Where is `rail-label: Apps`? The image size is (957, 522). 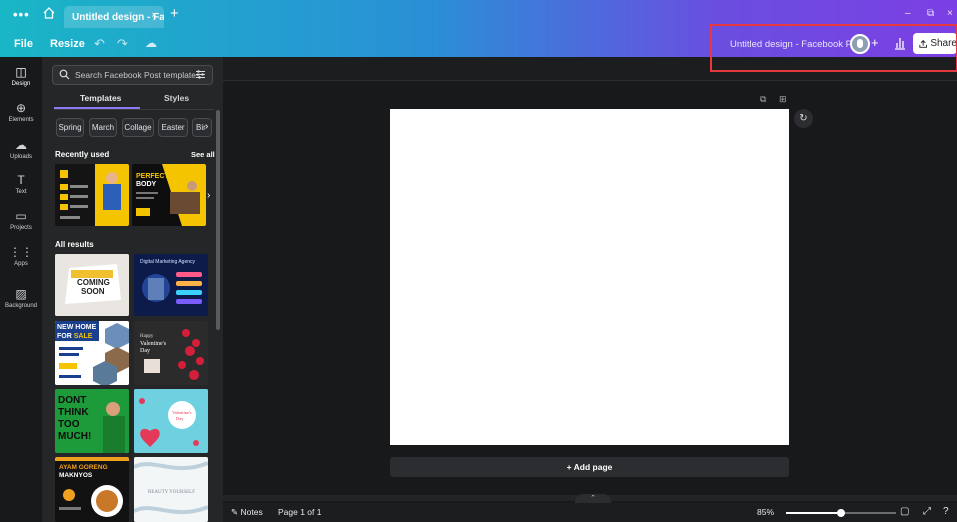
rail-label: Apps is located at coordinates (21, 264).